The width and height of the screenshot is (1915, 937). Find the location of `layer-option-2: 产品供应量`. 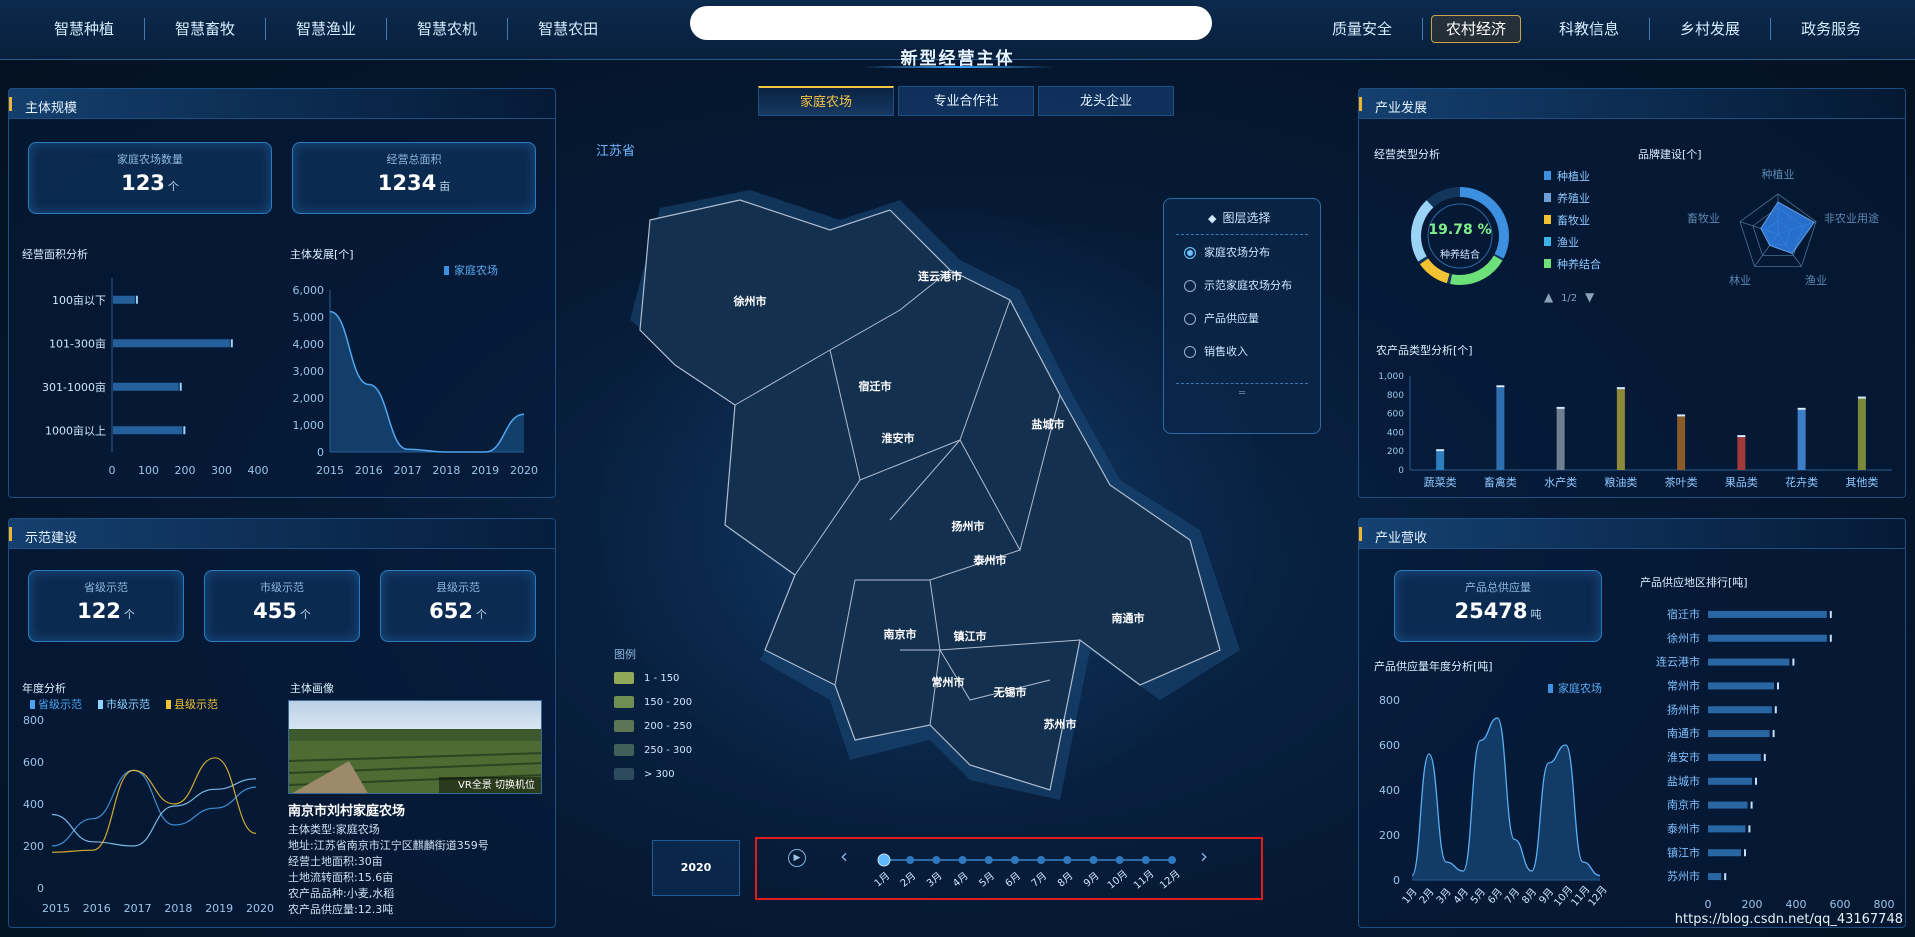

layer-option-2: 产品供应量 is located at coordinates (1252, 322).